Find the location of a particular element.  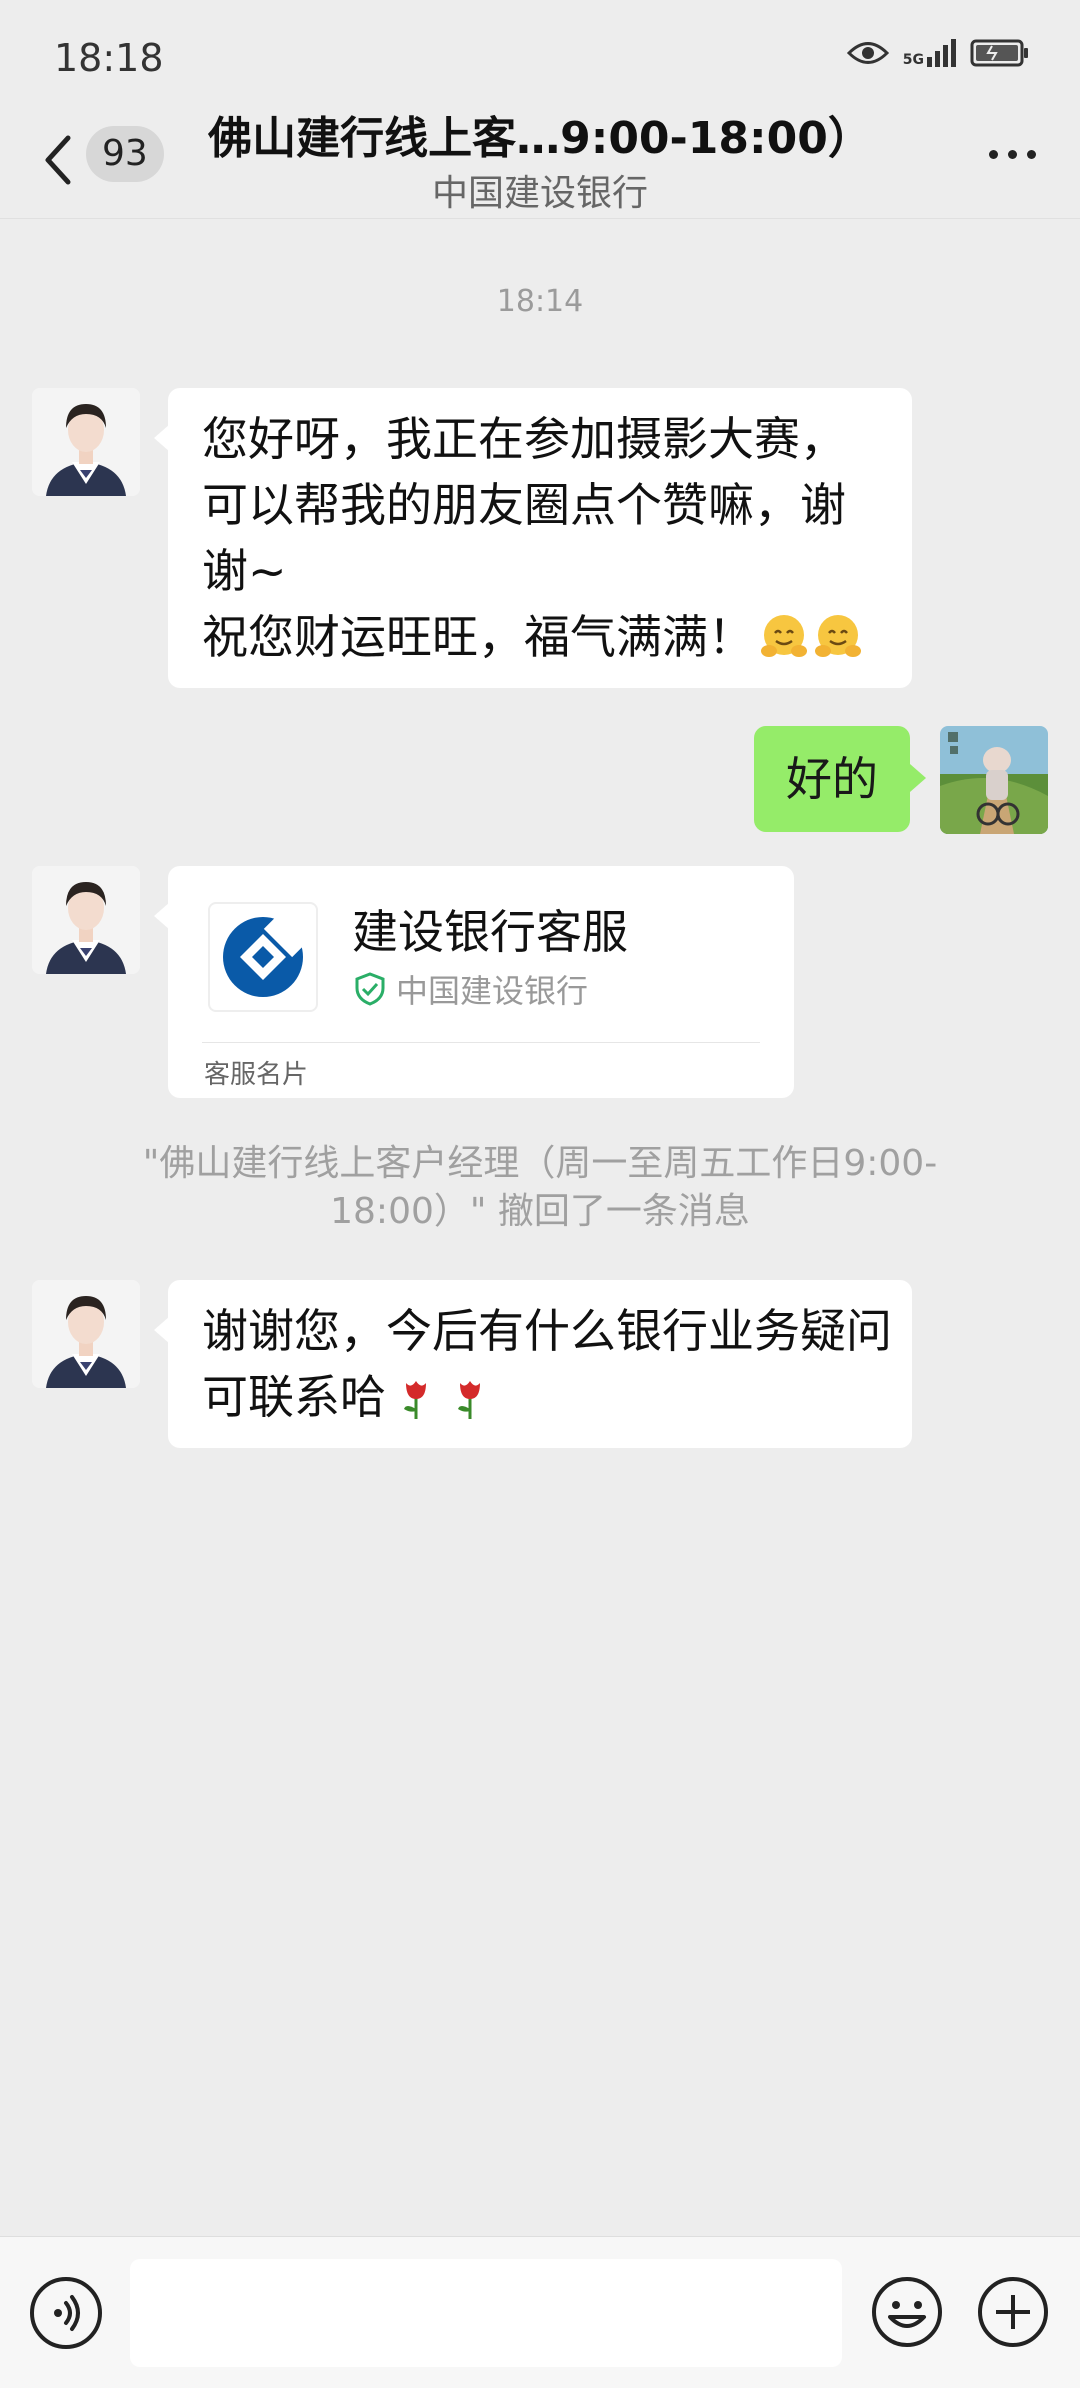

voice-icon is located at coordinates (66, 2313).